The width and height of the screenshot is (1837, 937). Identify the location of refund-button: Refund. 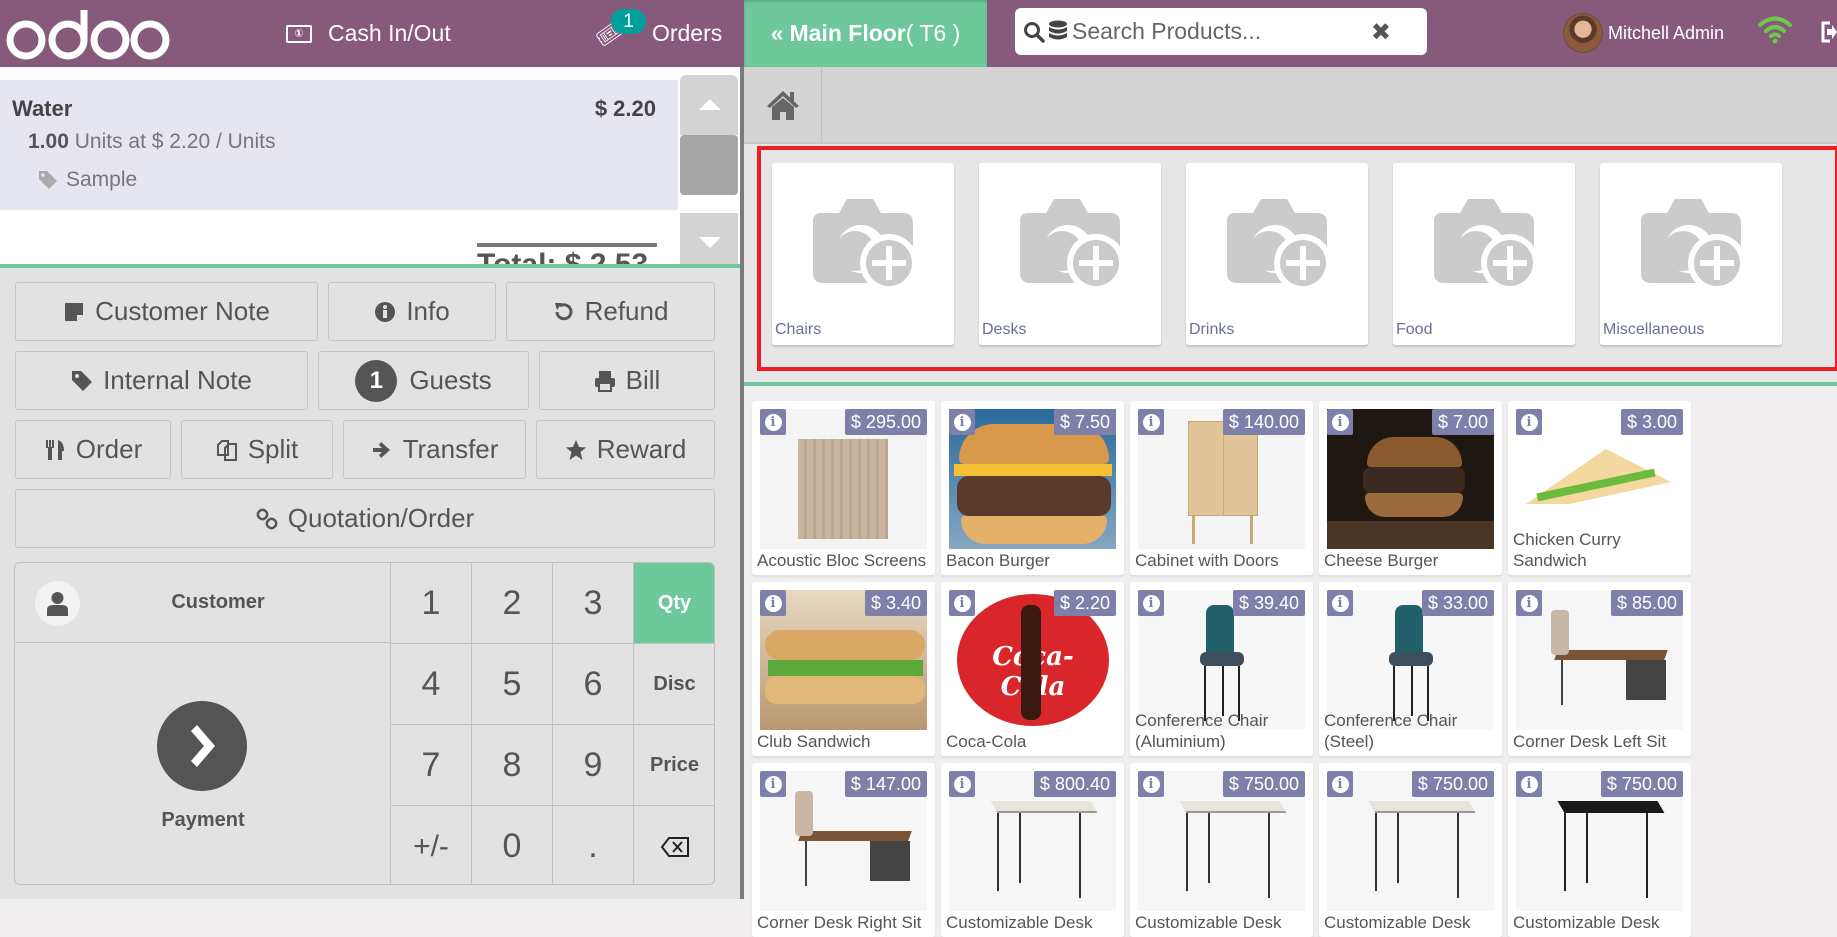
(610, 311).